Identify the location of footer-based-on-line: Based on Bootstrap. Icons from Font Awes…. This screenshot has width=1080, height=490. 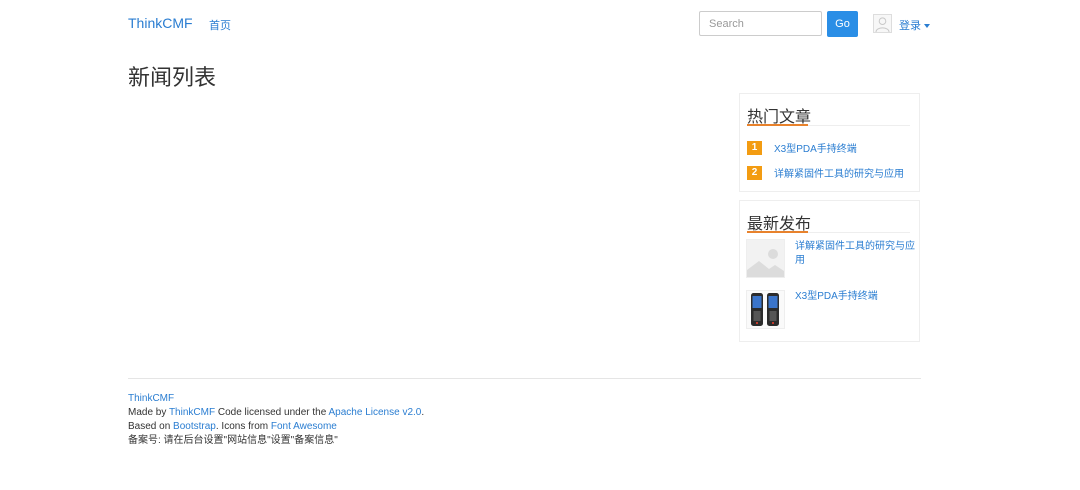
(276, 427).